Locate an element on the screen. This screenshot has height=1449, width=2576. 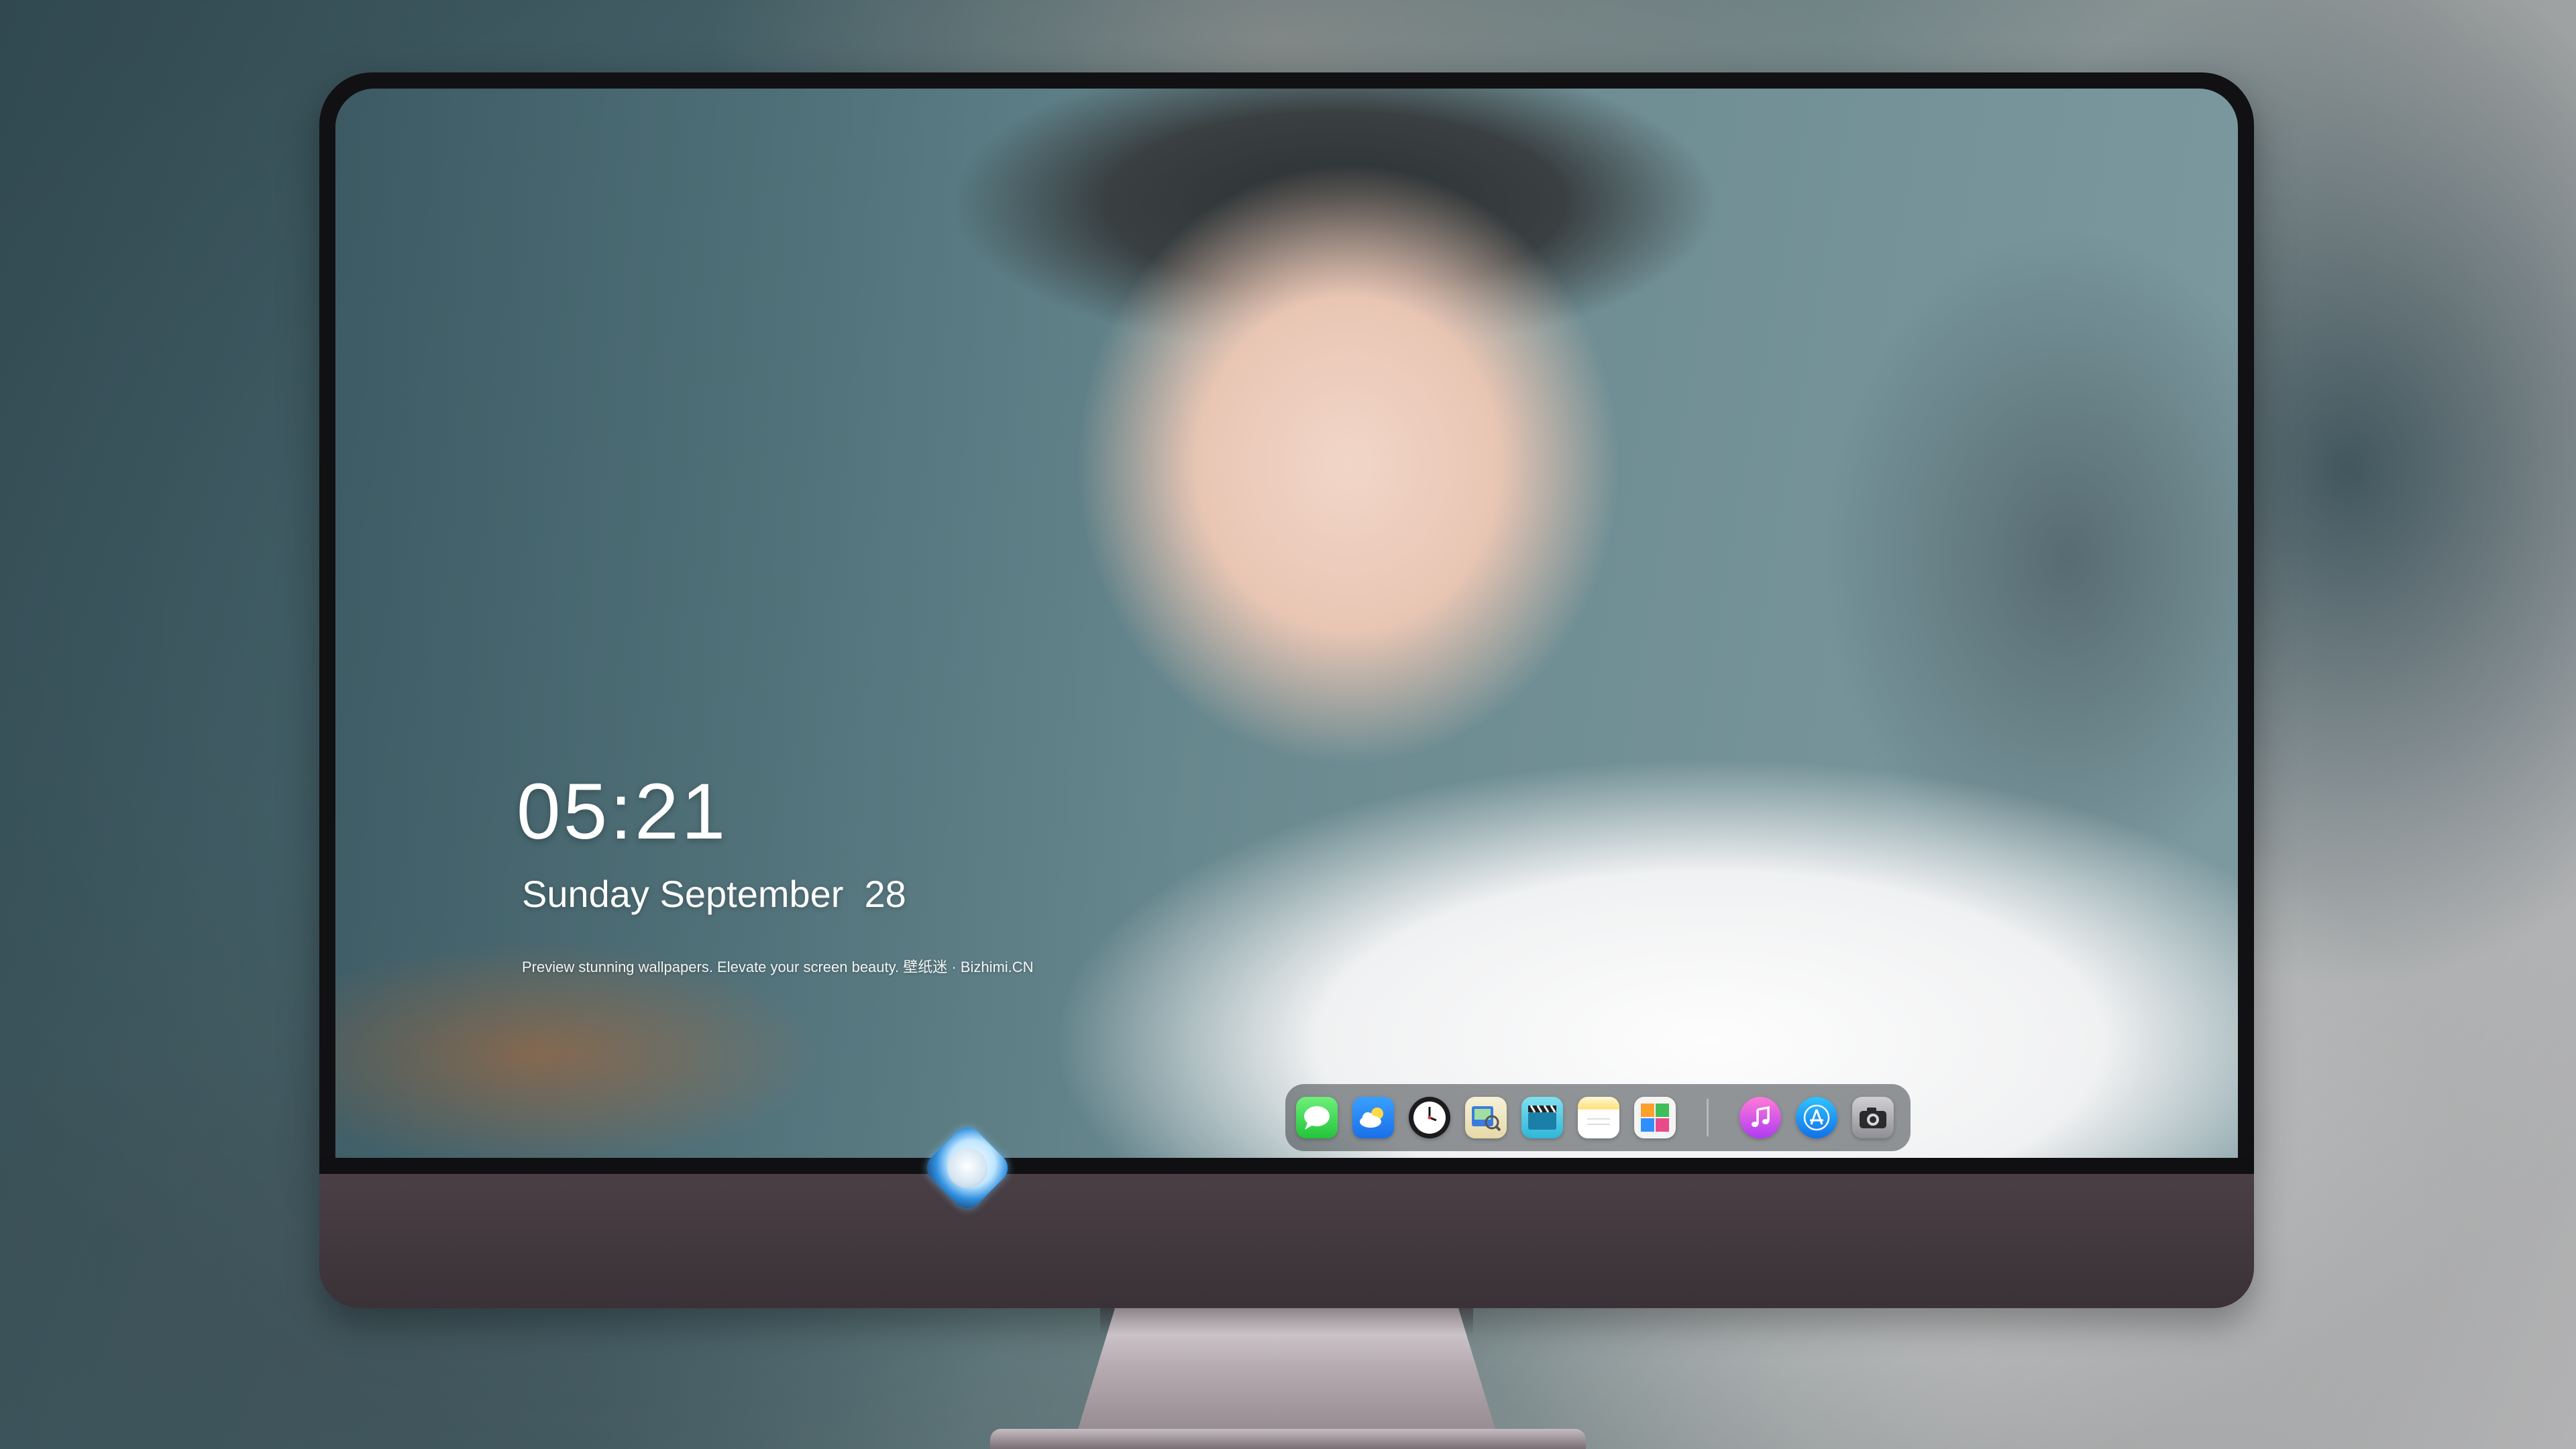
video-icon is located at coordinates (1542, 1117).